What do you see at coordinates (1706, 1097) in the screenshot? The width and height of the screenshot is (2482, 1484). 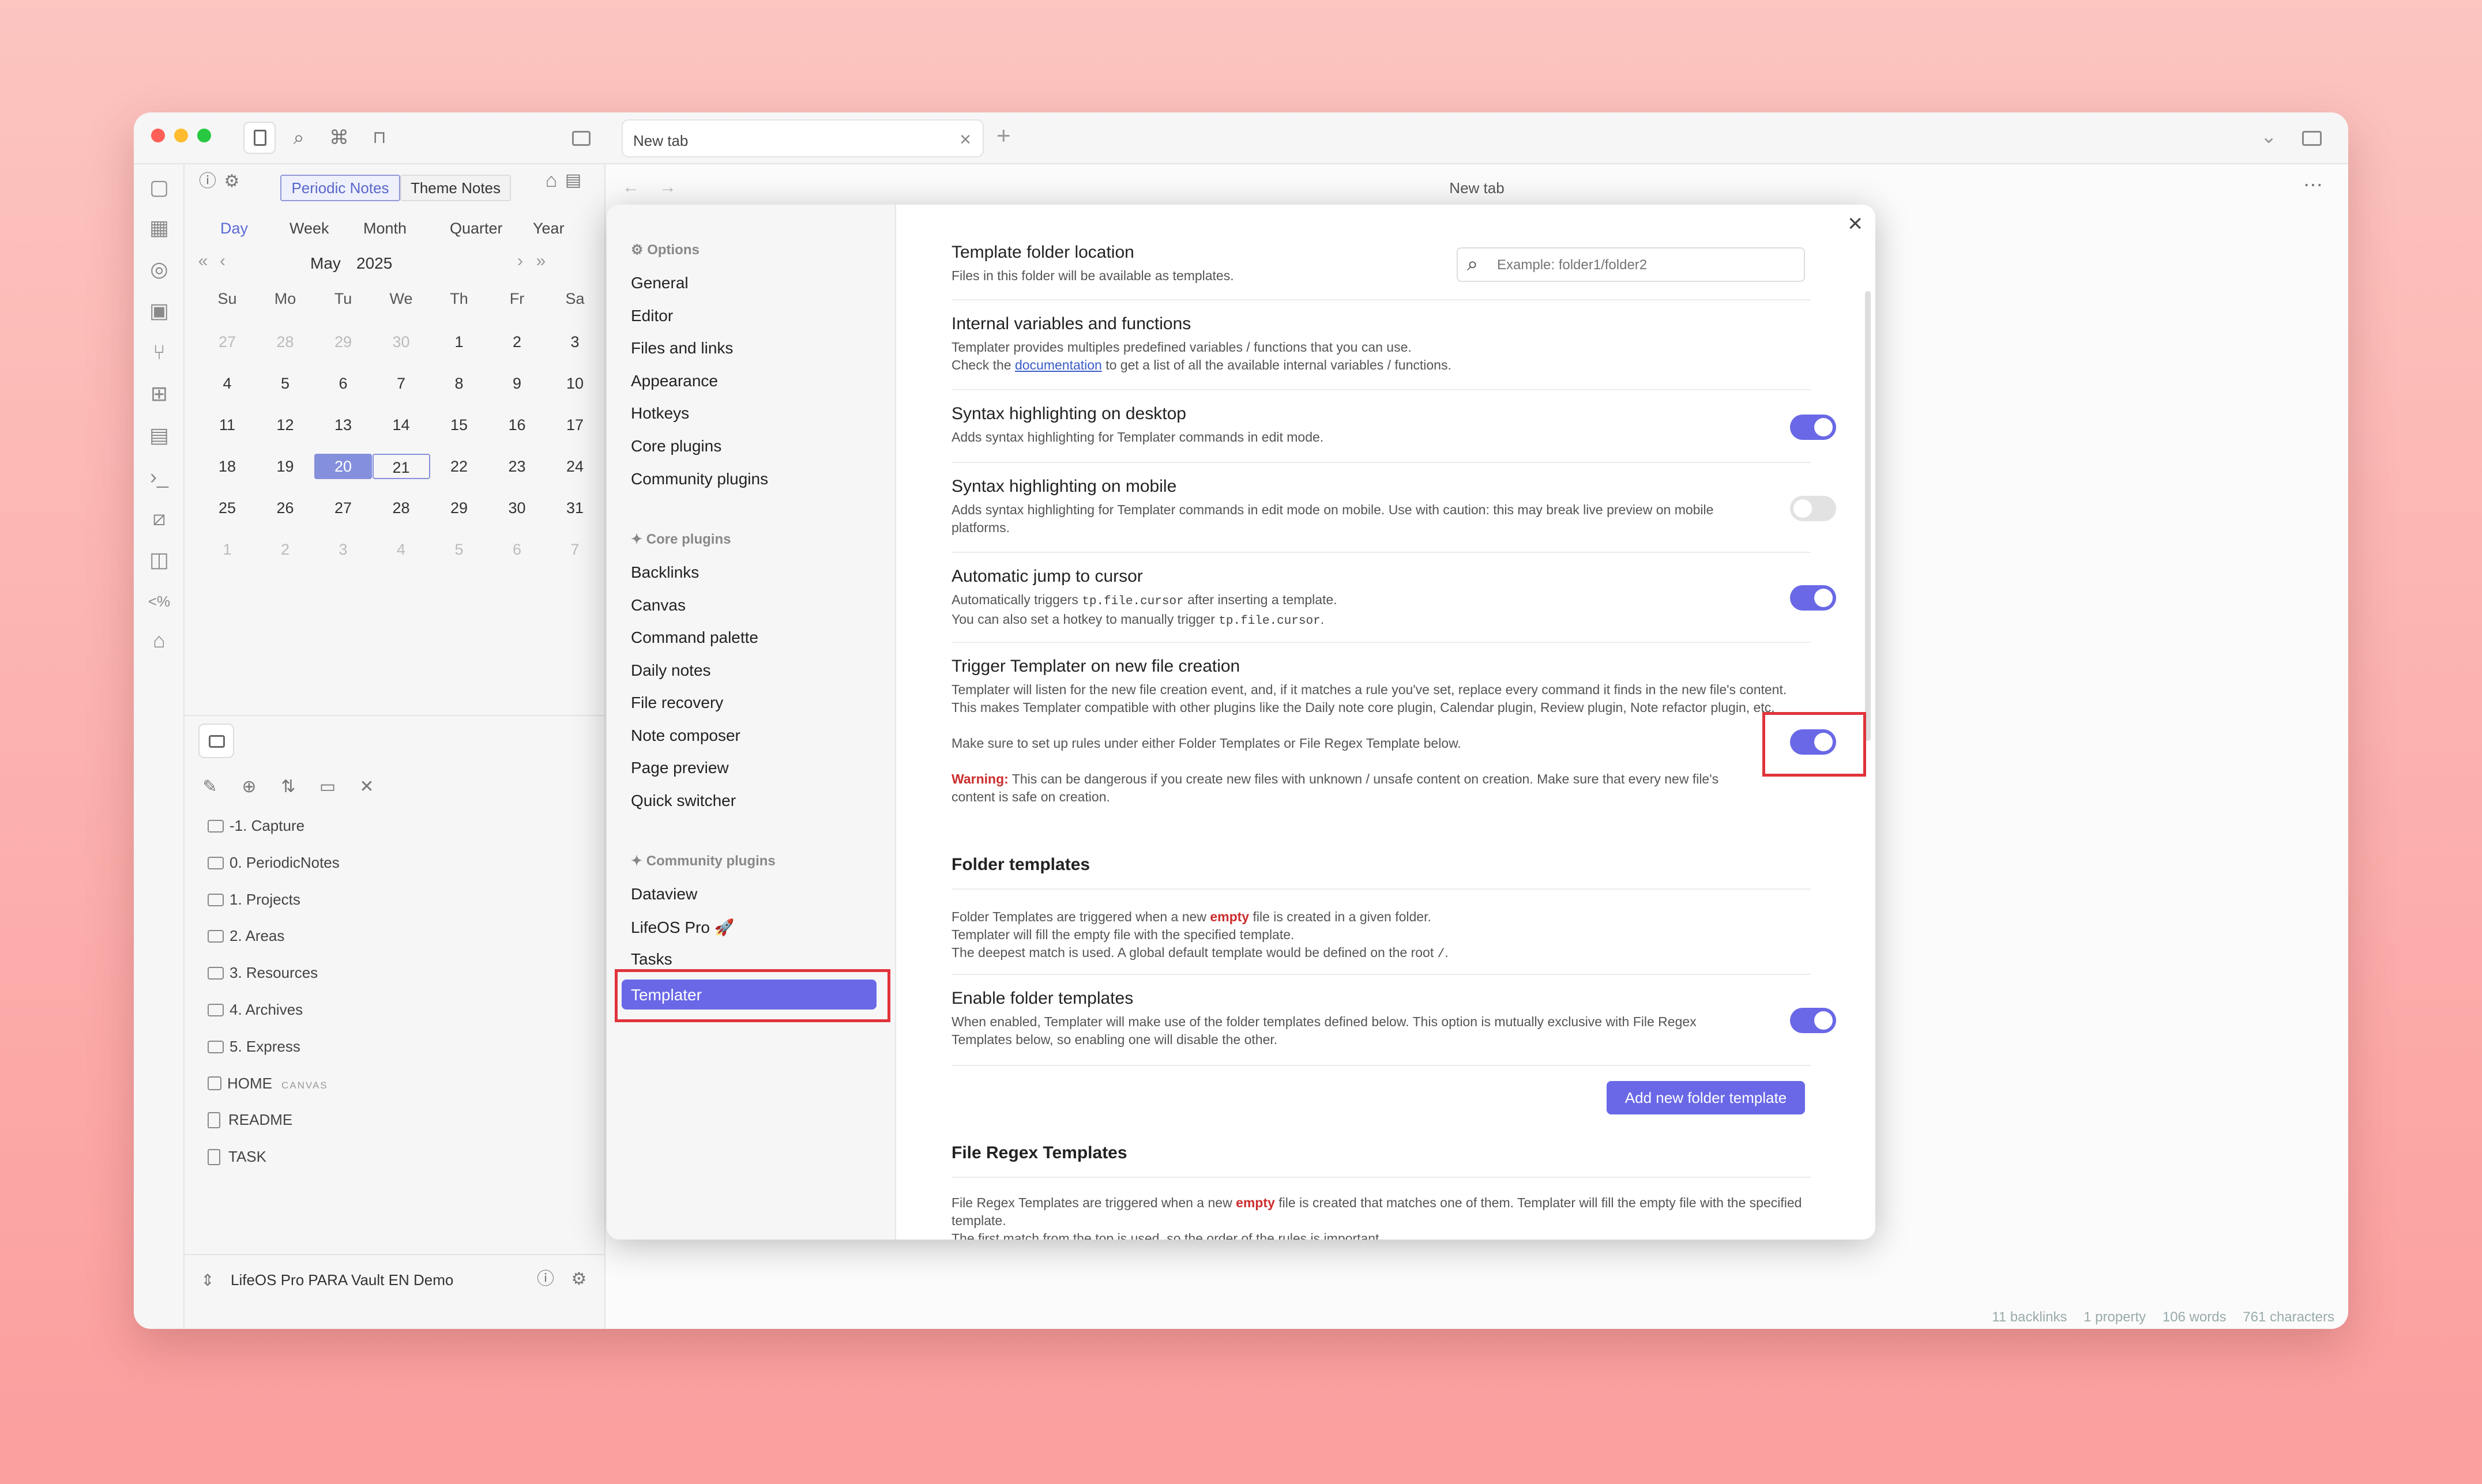 I see `add-folder-template-button: Add new folder template` at bounding box center [1706, 1097].